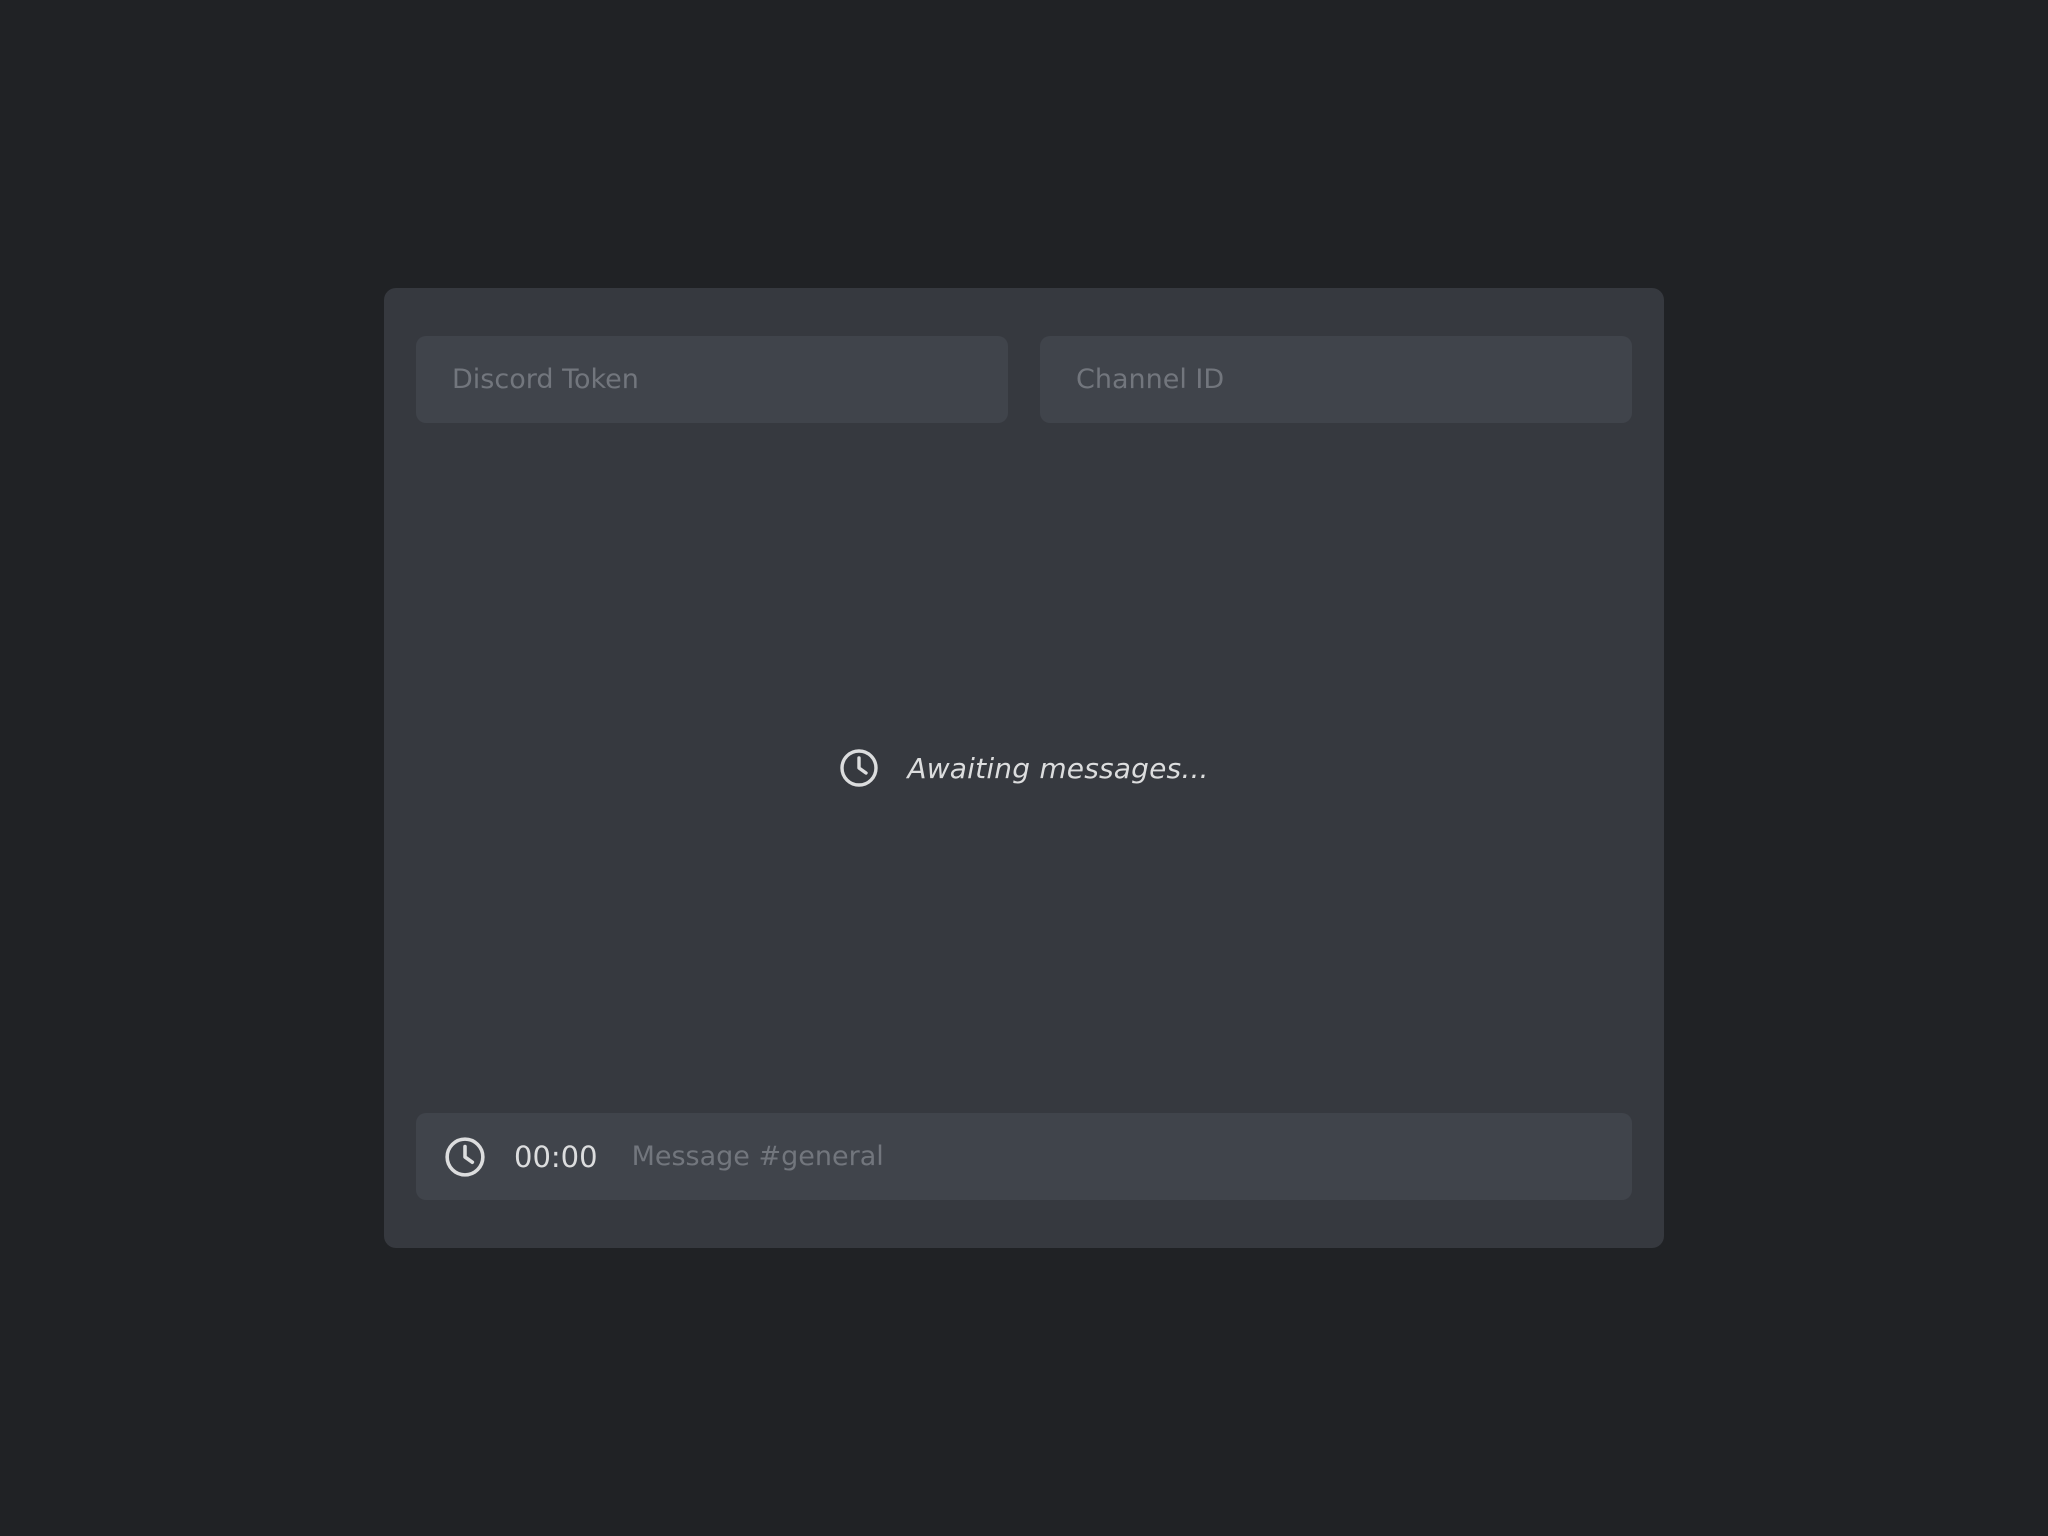 The width and height of the screenshot is (2048, 1536). Describe the element at coordinates (1336, 379) in the screenshot. I see `channel-id-input` at that location.